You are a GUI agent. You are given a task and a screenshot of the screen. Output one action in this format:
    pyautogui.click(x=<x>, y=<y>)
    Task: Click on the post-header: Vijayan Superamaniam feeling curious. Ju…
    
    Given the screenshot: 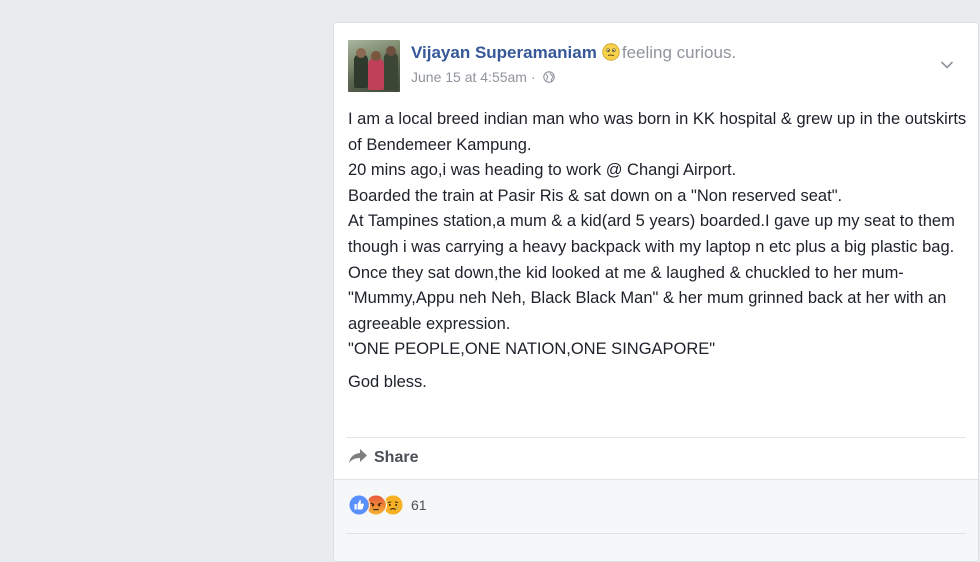 What is the action you would take?
    pyautogui.click(x=656, y=66)
    